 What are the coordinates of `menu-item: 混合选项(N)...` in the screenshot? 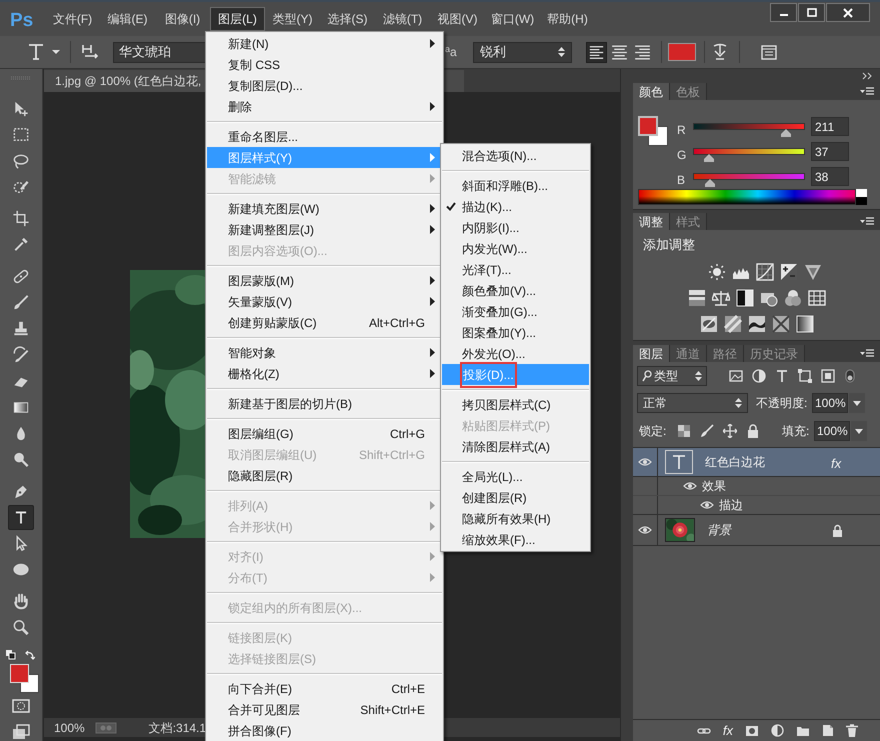 It's located at (515, 155).